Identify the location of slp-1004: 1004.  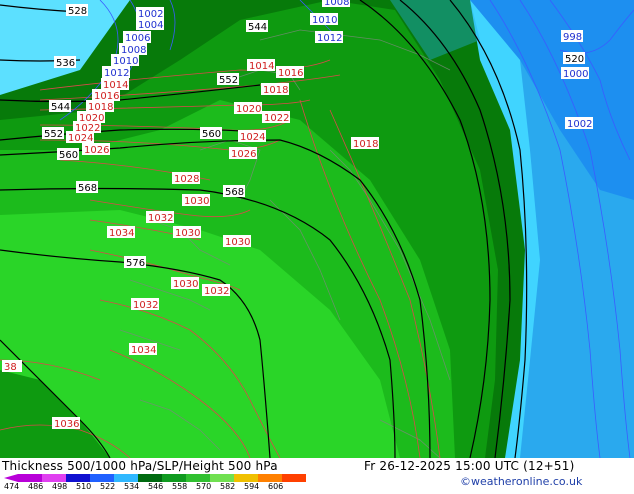
(150, 25).